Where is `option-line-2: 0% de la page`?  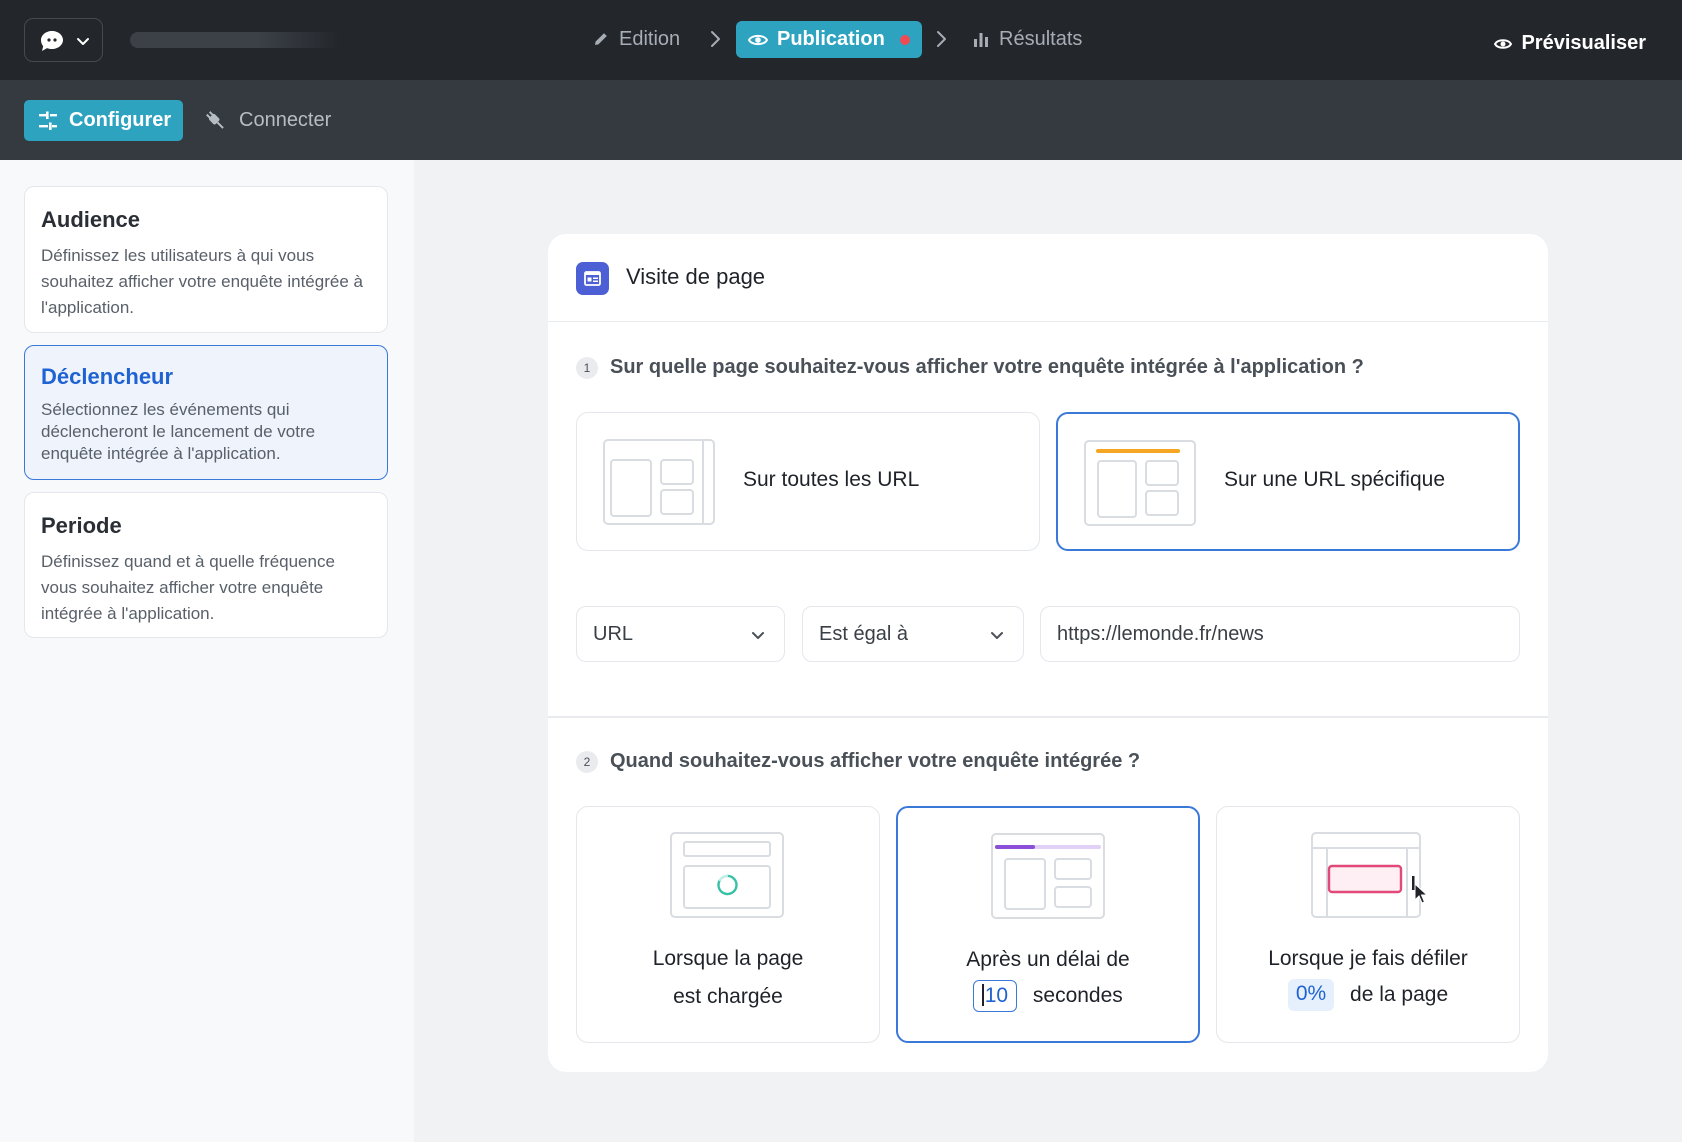
option-line-2: 0% de la page is located at coordinates (1368, 995).